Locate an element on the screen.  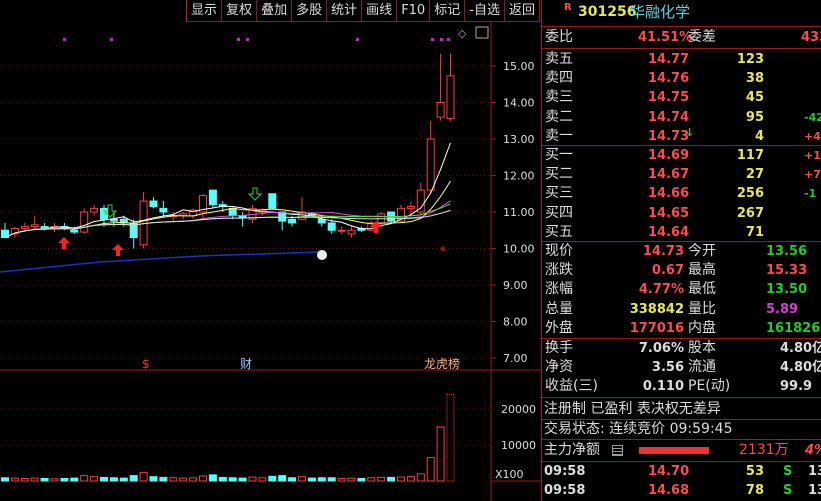
level-price: 14.73 is located at coordinates (669, 136).